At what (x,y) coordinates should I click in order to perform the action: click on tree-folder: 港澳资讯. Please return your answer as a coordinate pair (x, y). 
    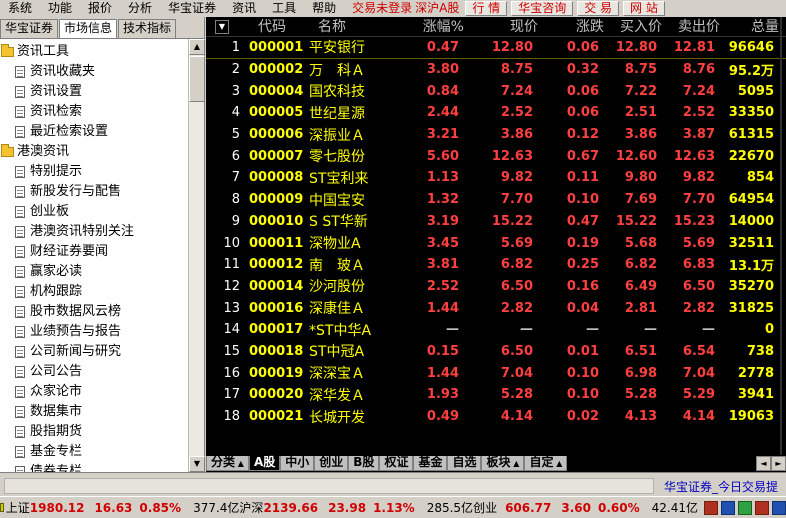
    Looking at the image, I should click on (94, 152).